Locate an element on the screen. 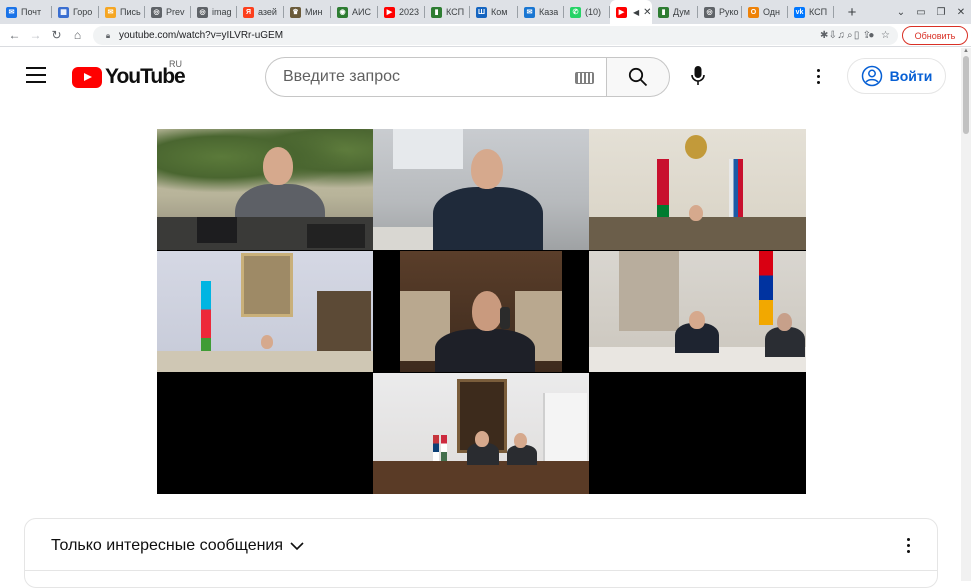  search-button is located at coordinates (638, 77).